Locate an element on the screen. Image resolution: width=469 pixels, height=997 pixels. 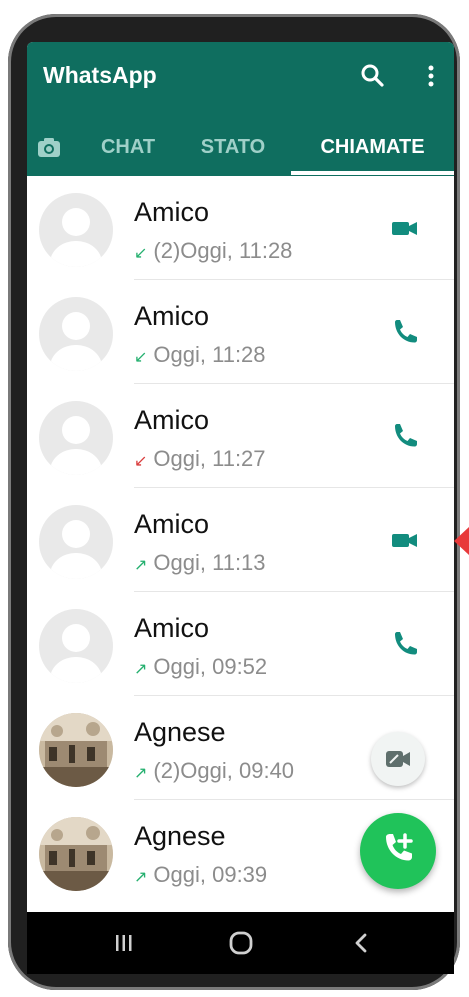
call-row: Amico ↗ Oggi, 09:52 is located at coordinates (240, 644).